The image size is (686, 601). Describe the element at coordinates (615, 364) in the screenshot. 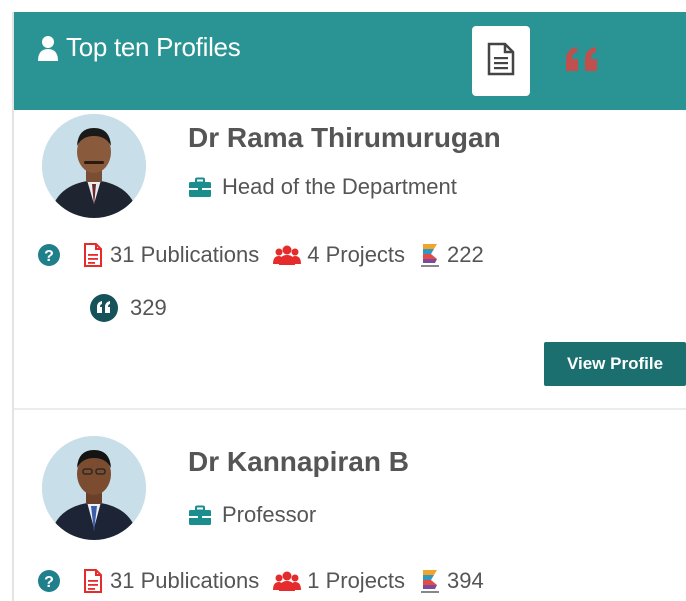

I see `view-profile-button: View Profile` at that location.